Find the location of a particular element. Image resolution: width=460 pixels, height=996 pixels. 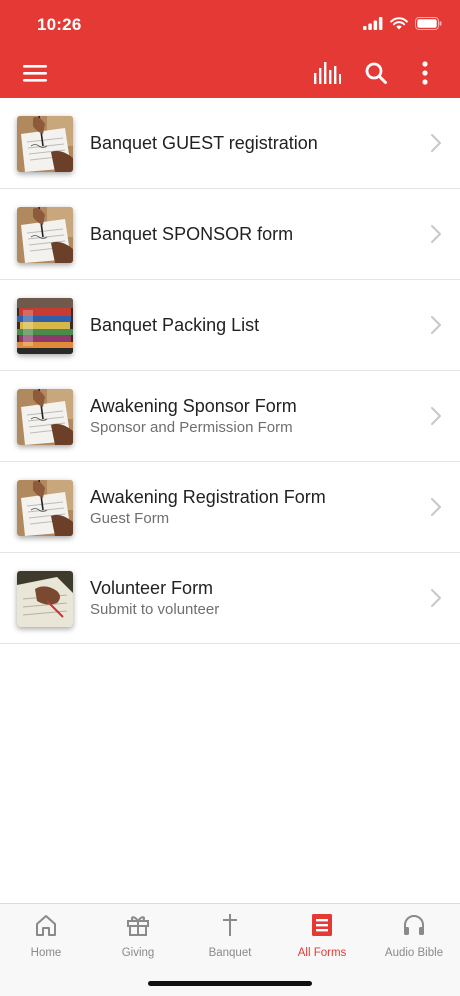

cross-icon is located at coordinates (230, 925).